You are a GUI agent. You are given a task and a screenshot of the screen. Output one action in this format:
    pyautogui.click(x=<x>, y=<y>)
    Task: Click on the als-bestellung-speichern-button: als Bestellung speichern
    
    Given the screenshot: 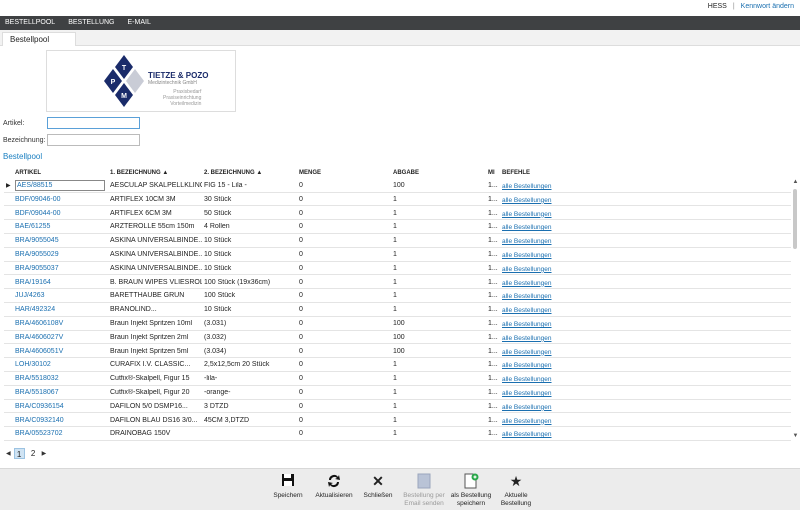 What is the action you would take?
    pyautogui.click(x=471, y=490)
    